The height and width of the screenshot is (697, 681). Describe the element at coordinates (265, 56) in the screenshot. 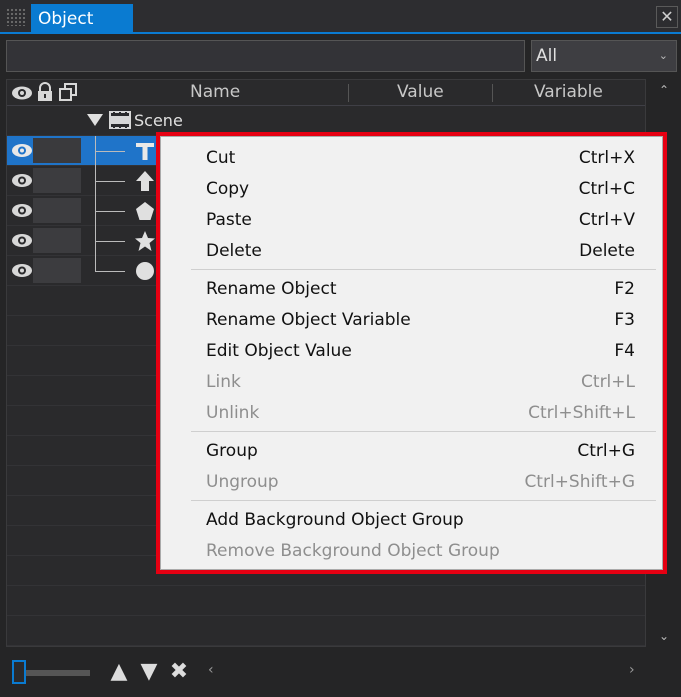

I see `search-input` at that location.